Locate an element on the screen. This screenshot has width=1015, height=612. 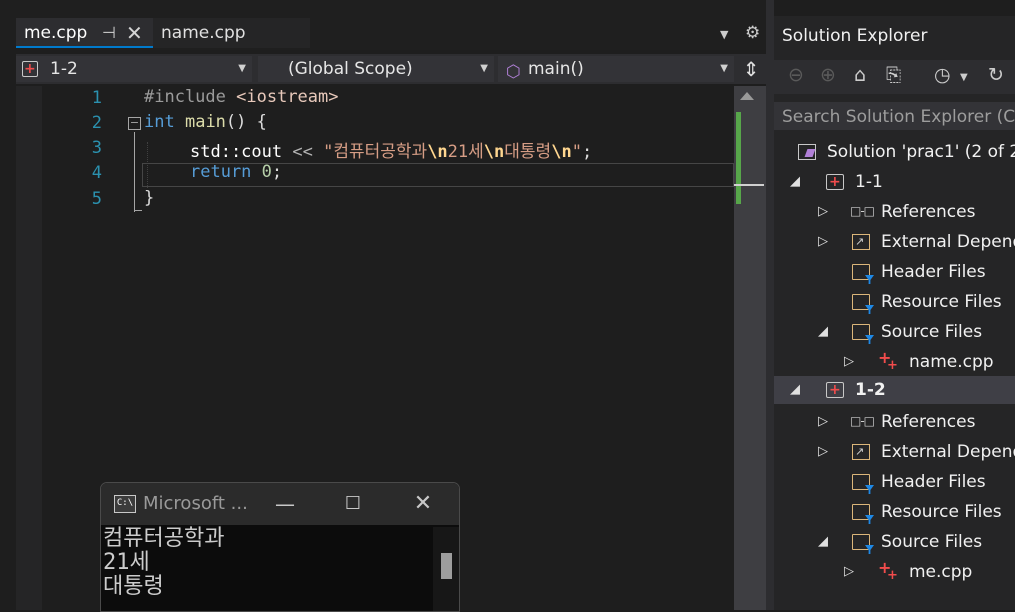
include-directive: #include is located at coordinates (185, 97).